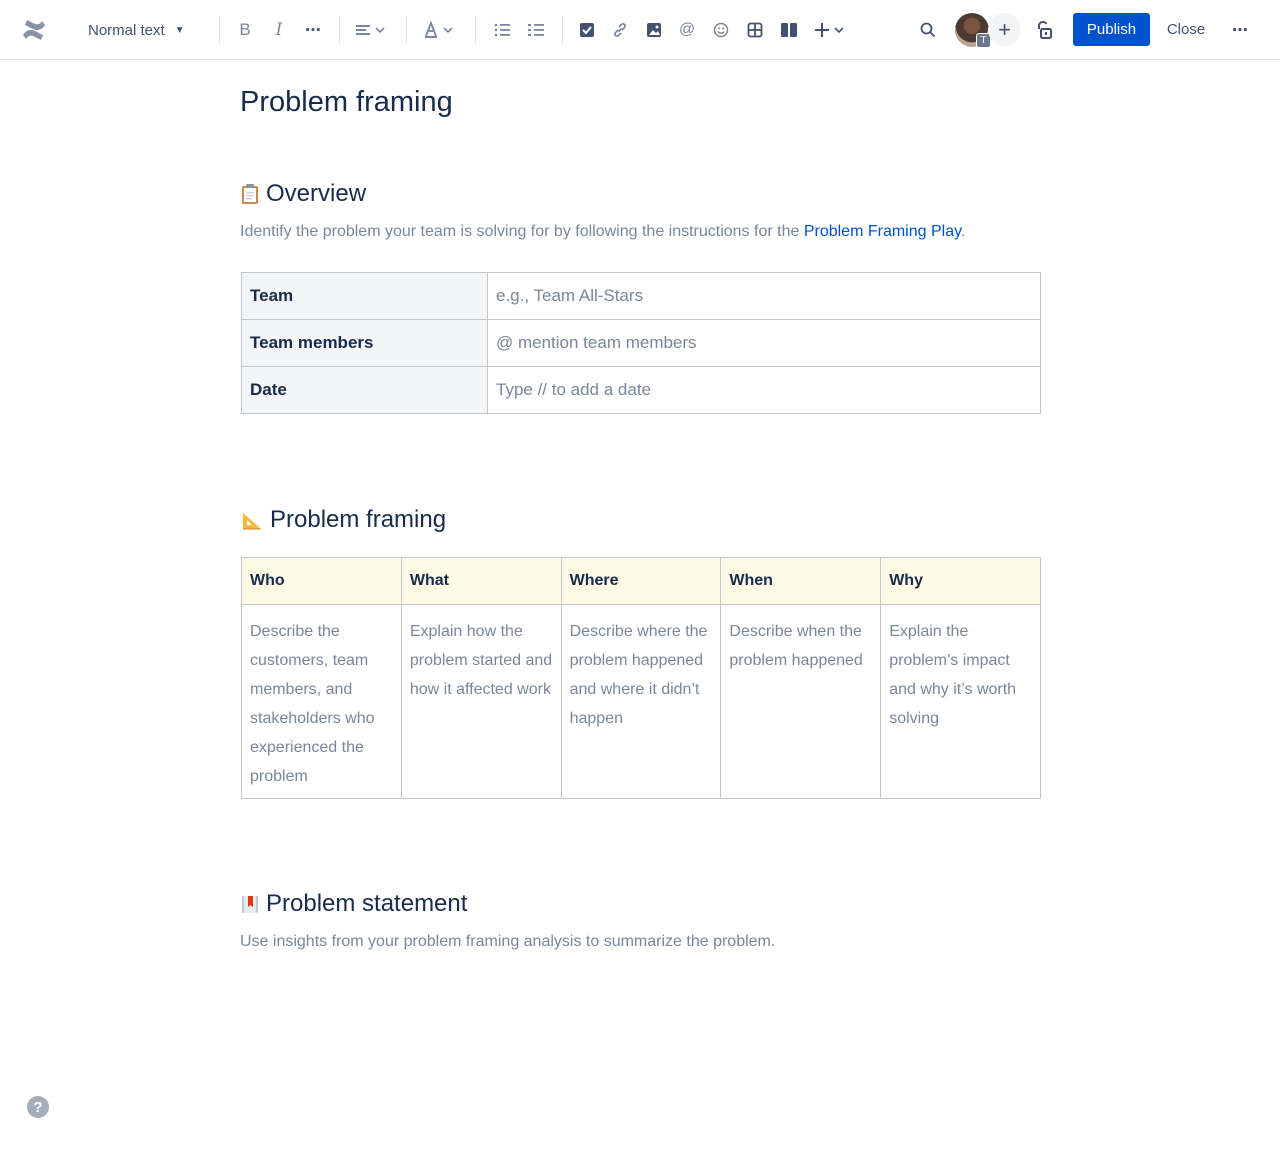 This screenshot has height=1149, width=1280. I want to click on align-icon, so click(371, 30).